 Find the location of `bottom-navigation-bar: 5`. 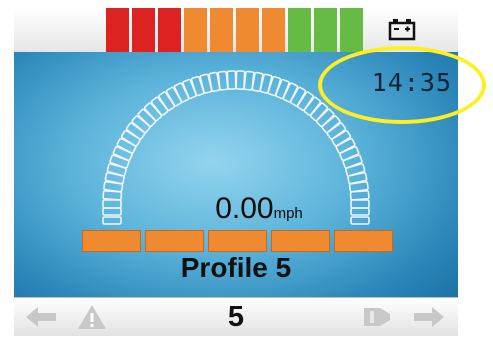

bottom-navigation-bar: 5 is located at coordinates (236, 316).